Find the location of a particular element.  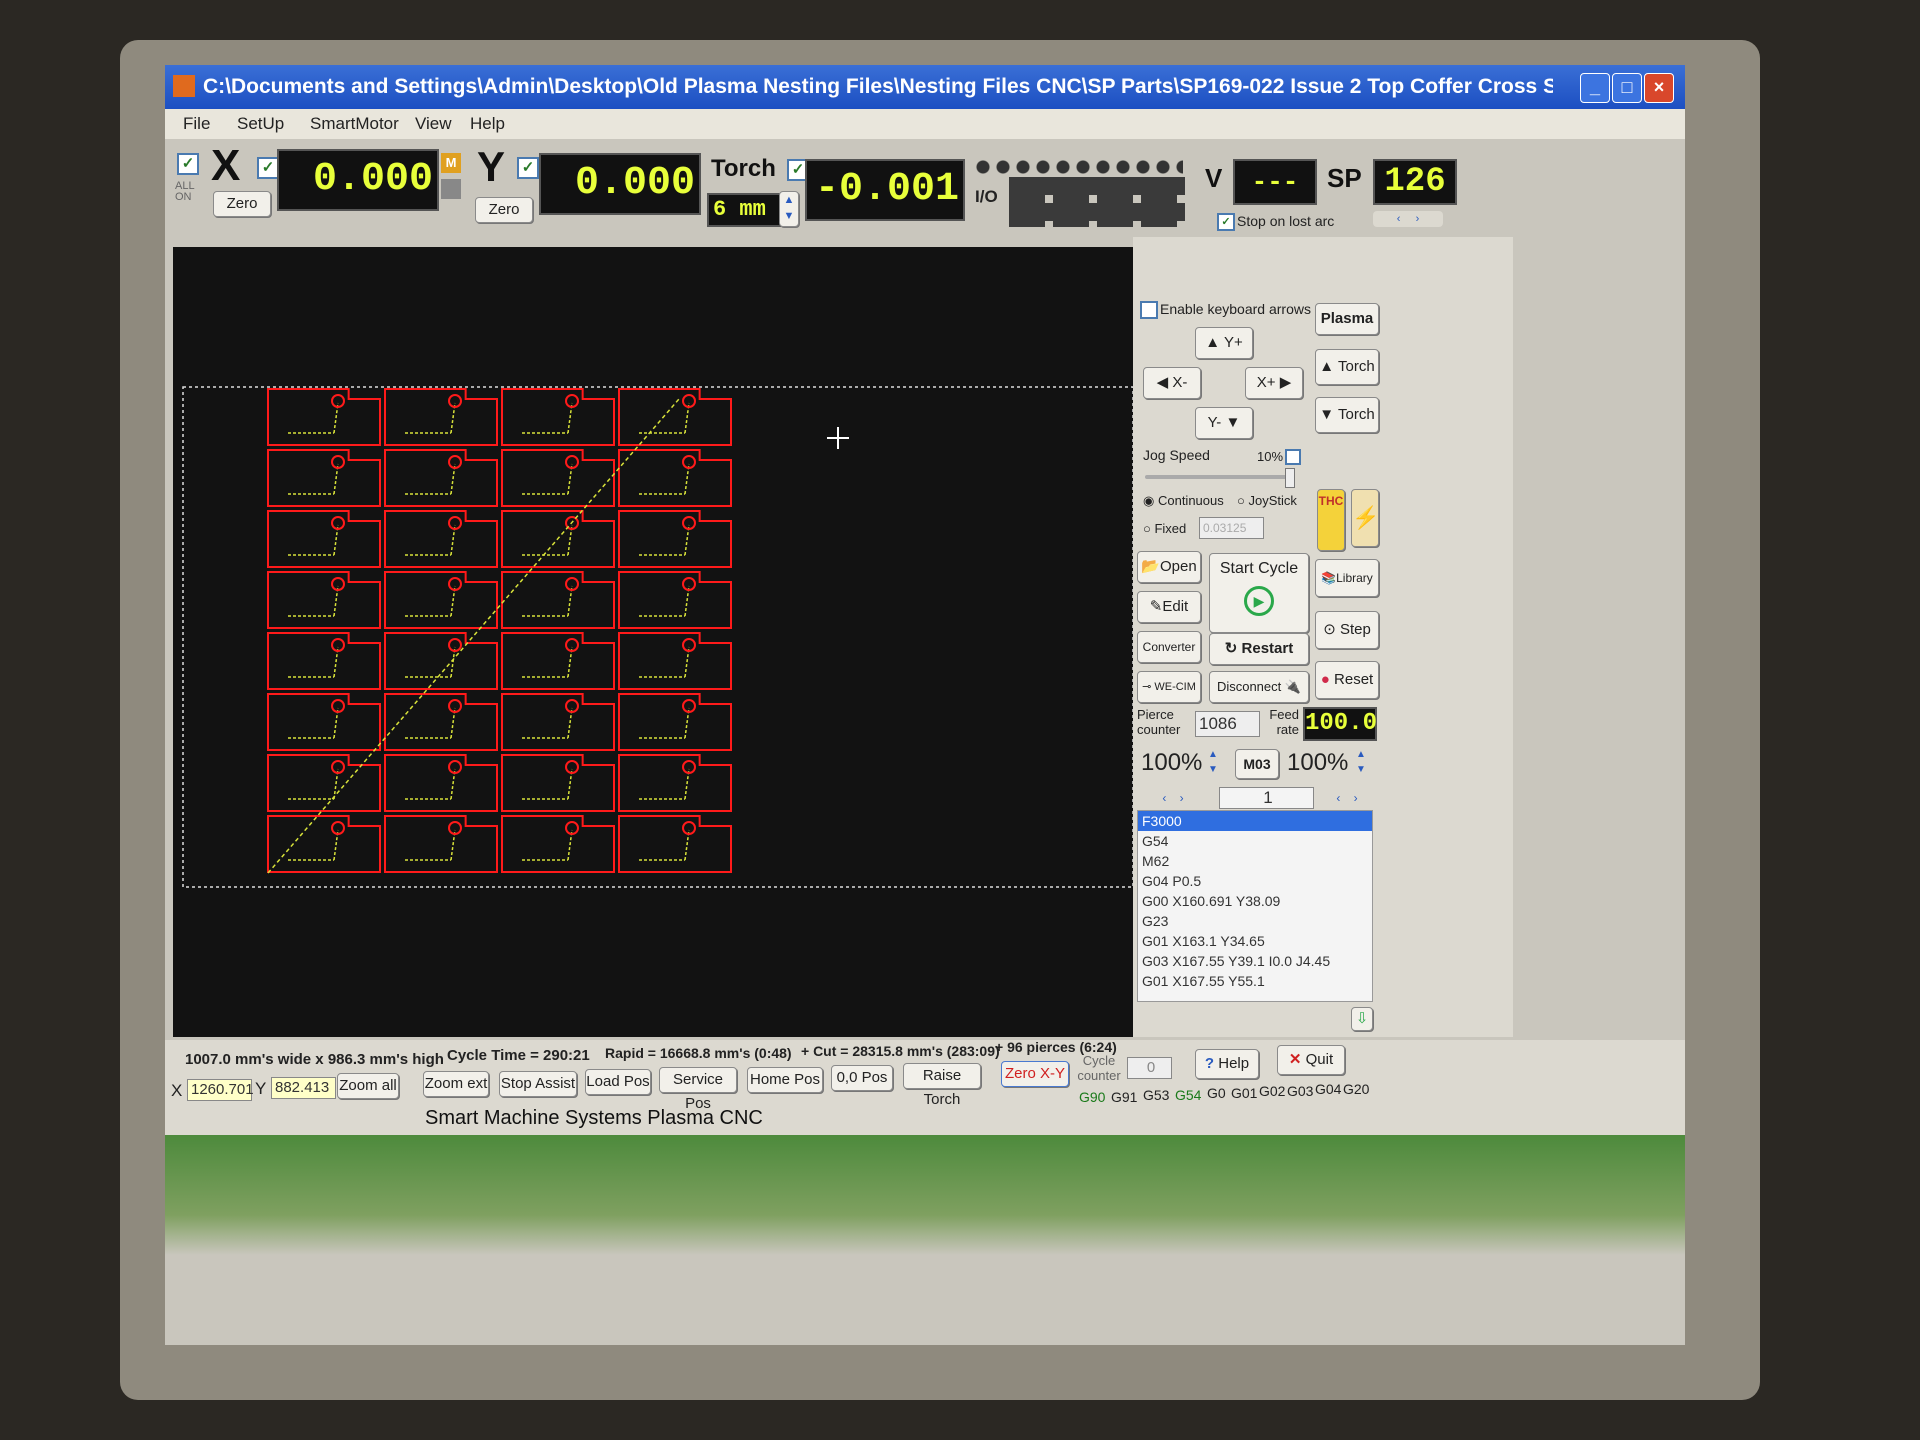

reset-button: ● Reset is located at coordinates (1347, 680).